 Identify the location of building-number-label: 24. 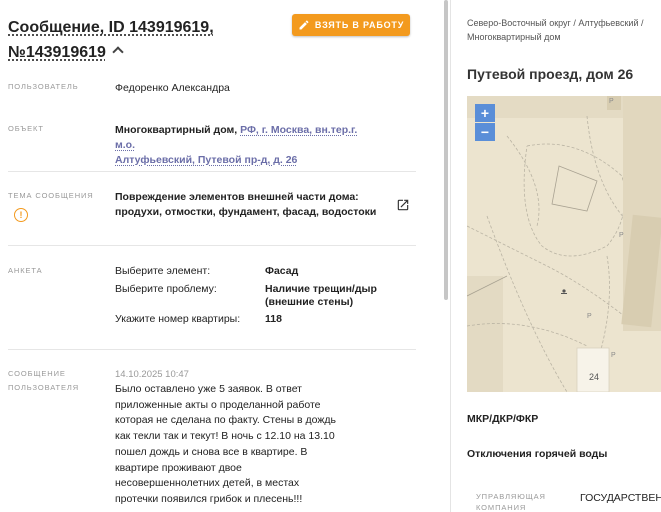
(594, 377).